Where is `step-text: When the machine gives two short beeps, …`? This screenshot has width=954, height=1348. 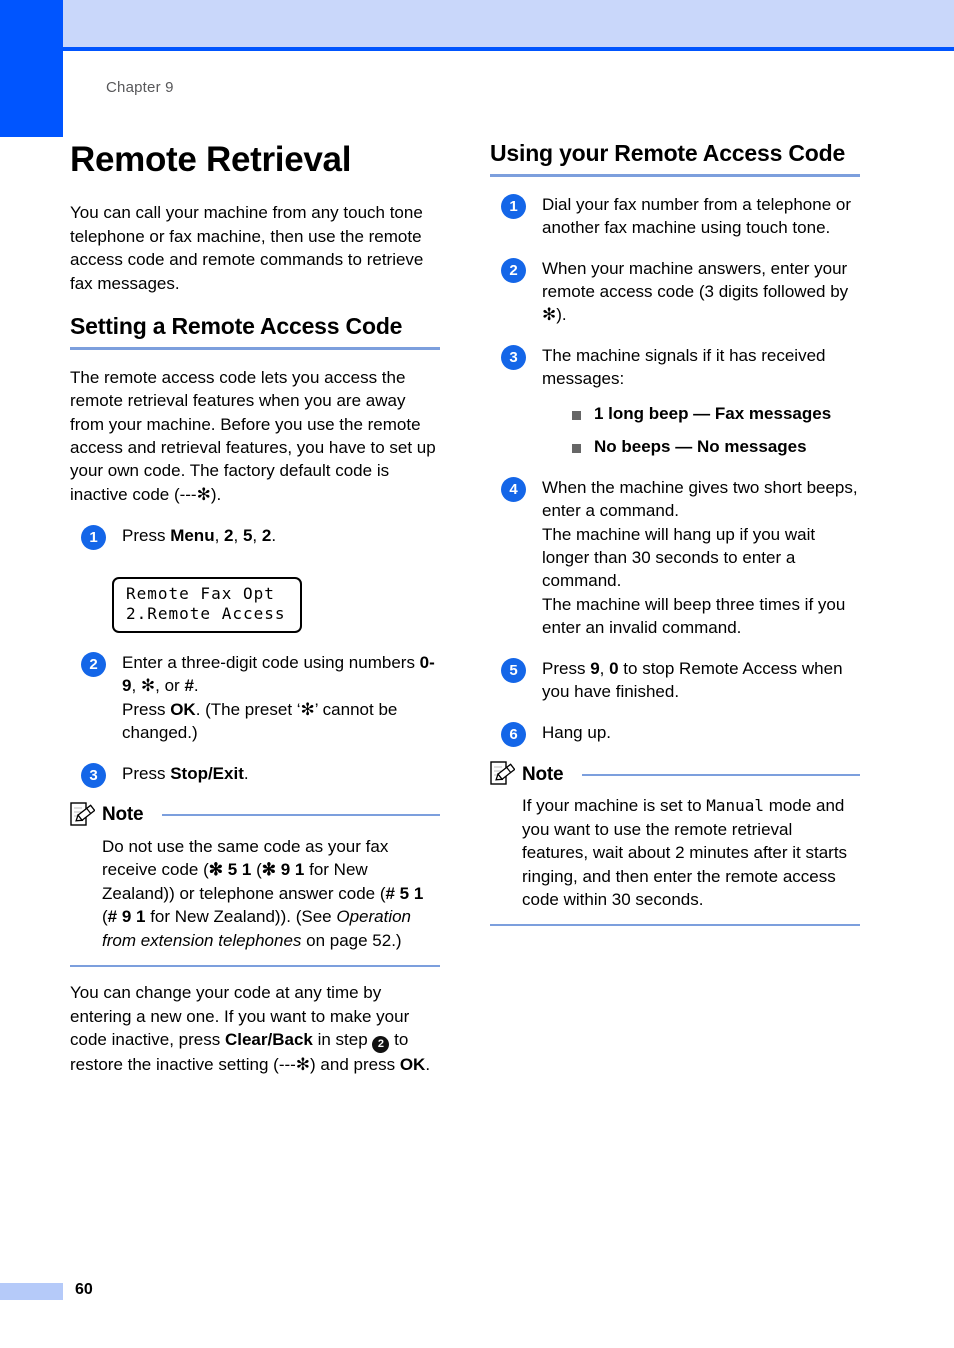
step-text: When the machine gives two short beeps, … is located at coordinates (700, 499).